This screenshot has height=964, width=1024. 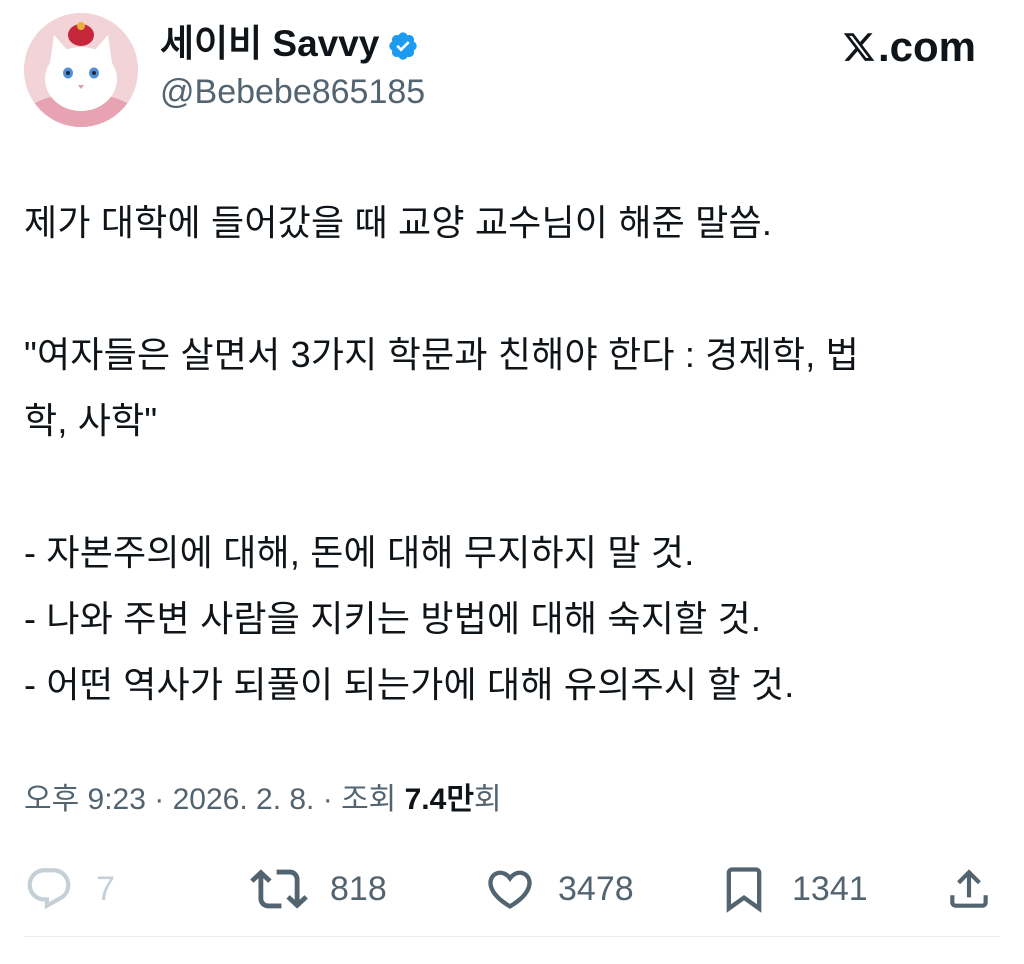 I want to click on share-button, so click(x=969, y=889).